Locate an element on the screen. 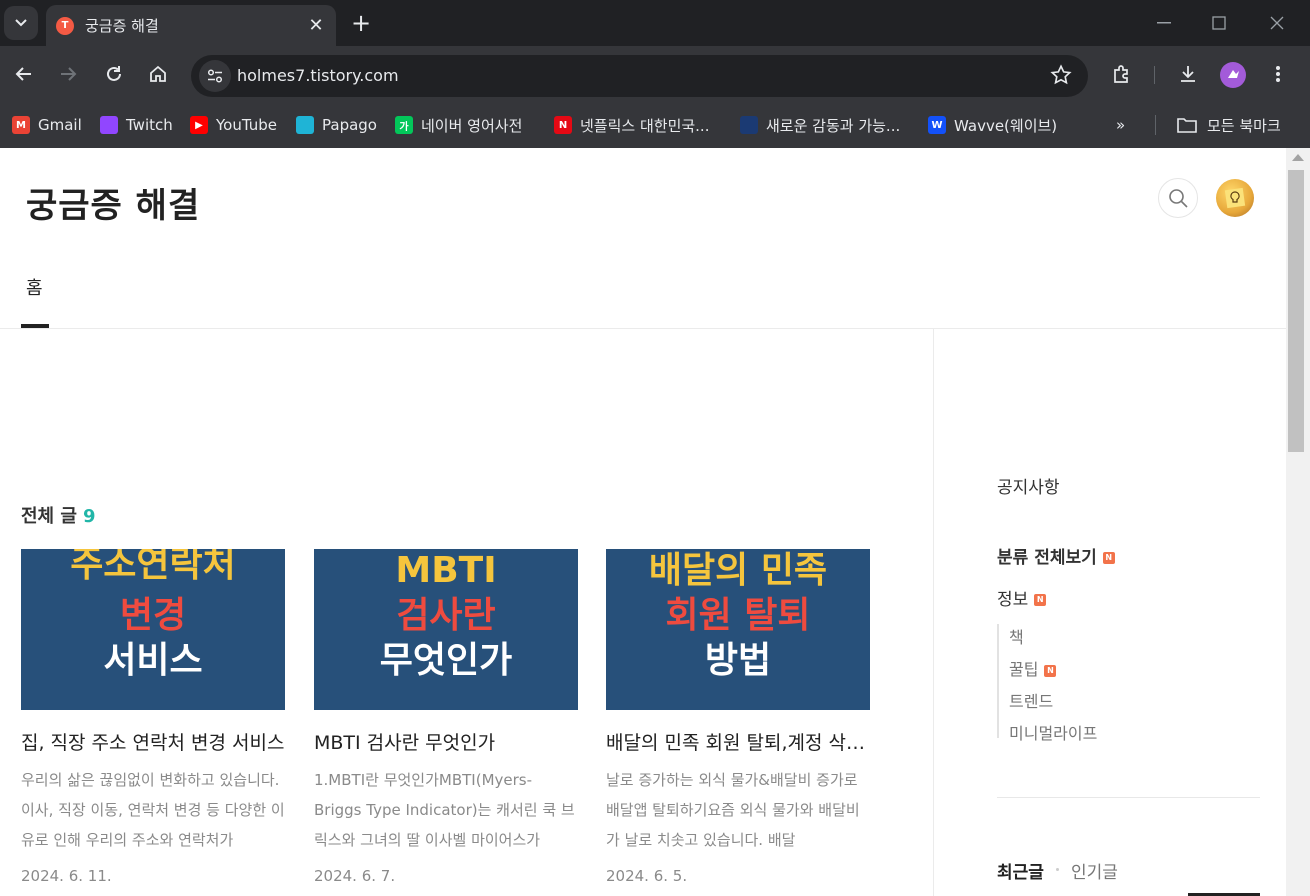  reload-button is located at coordinates (114, 74).